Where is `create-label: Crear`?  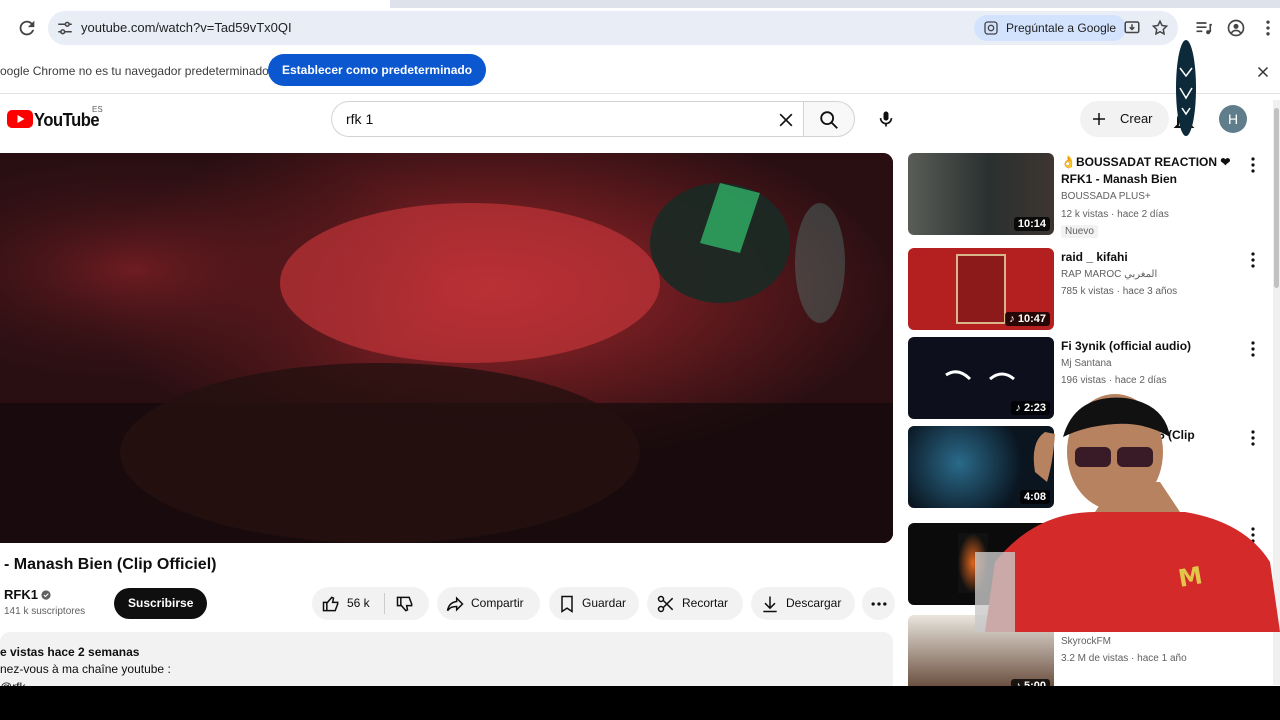
create-label: Crear is located at coordinates (1136, 118).